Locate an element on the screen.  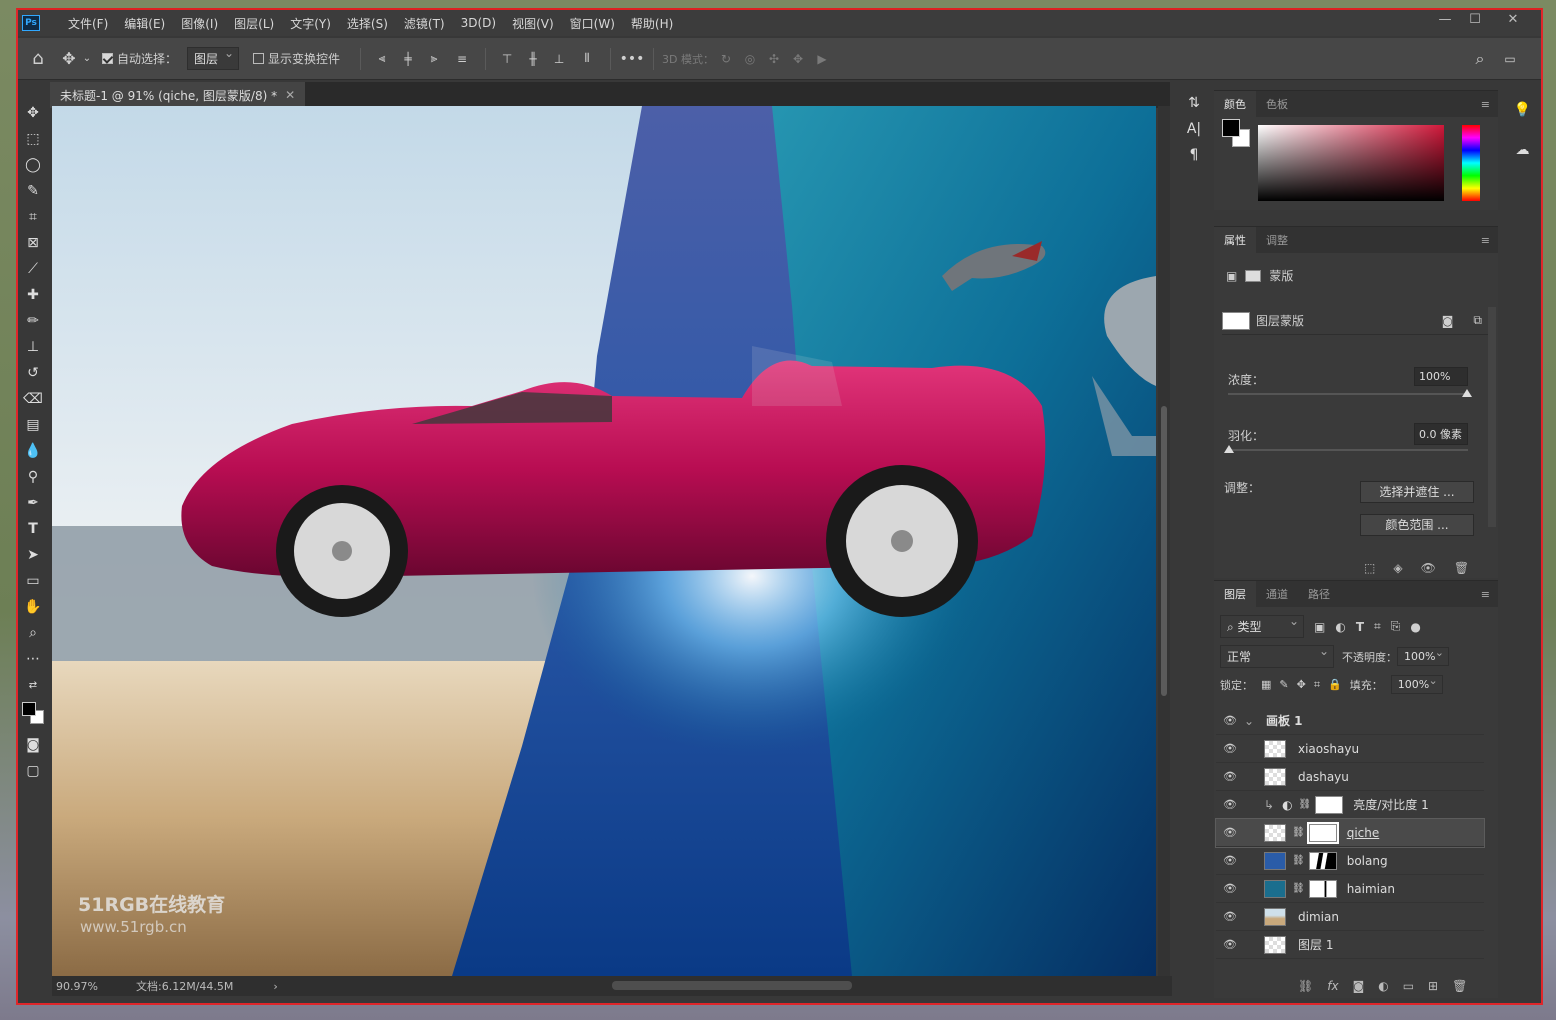
feather-slider-handle is located at coordinates (1229, 449).